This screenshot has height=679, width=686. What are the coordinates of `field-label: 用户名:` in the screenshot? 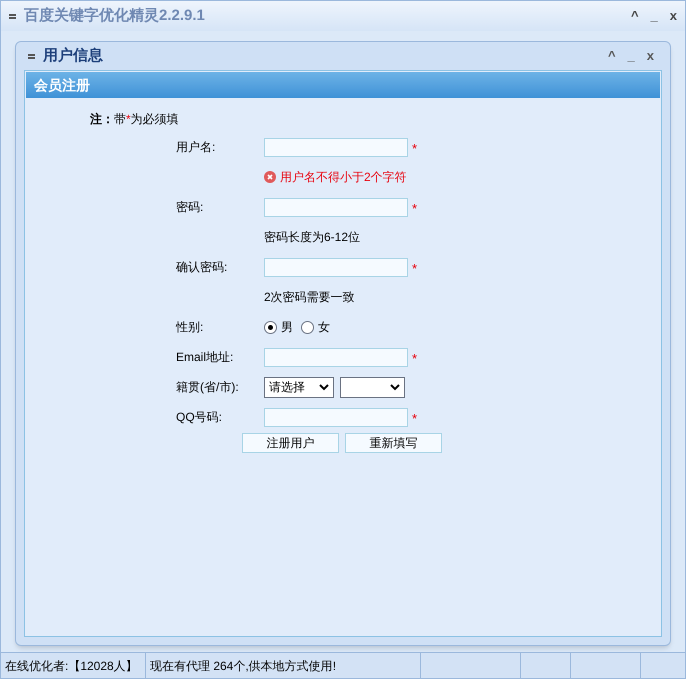 It's located at (196, 147).